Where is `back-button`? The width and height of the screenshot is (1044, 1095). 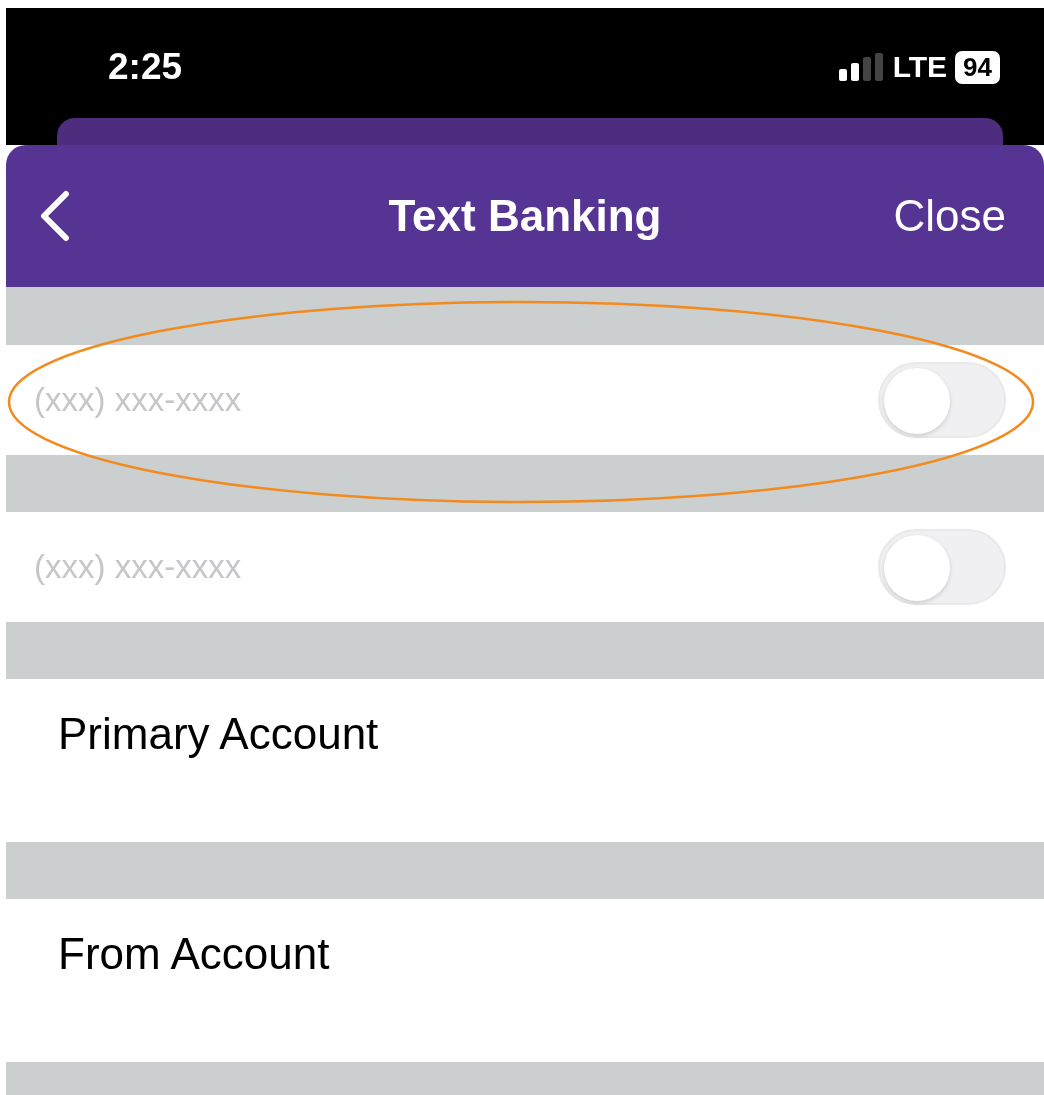 back-button is located at coordinates (55, 216).